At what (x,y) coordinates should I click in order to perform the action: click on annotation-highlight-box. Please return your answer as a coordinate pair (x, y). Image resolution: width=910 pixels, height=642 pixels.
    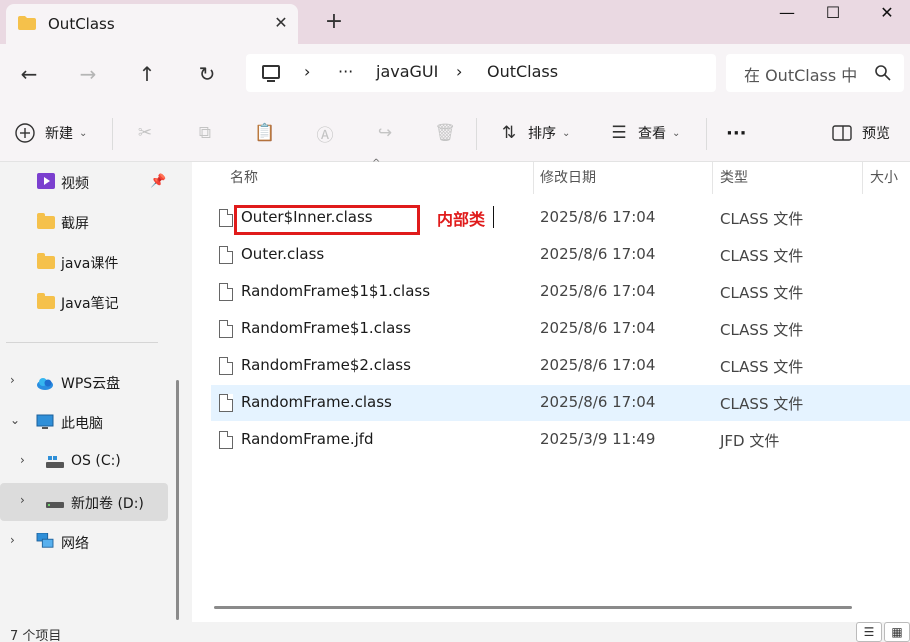
    Looking at the image, I should click on (327, 220).